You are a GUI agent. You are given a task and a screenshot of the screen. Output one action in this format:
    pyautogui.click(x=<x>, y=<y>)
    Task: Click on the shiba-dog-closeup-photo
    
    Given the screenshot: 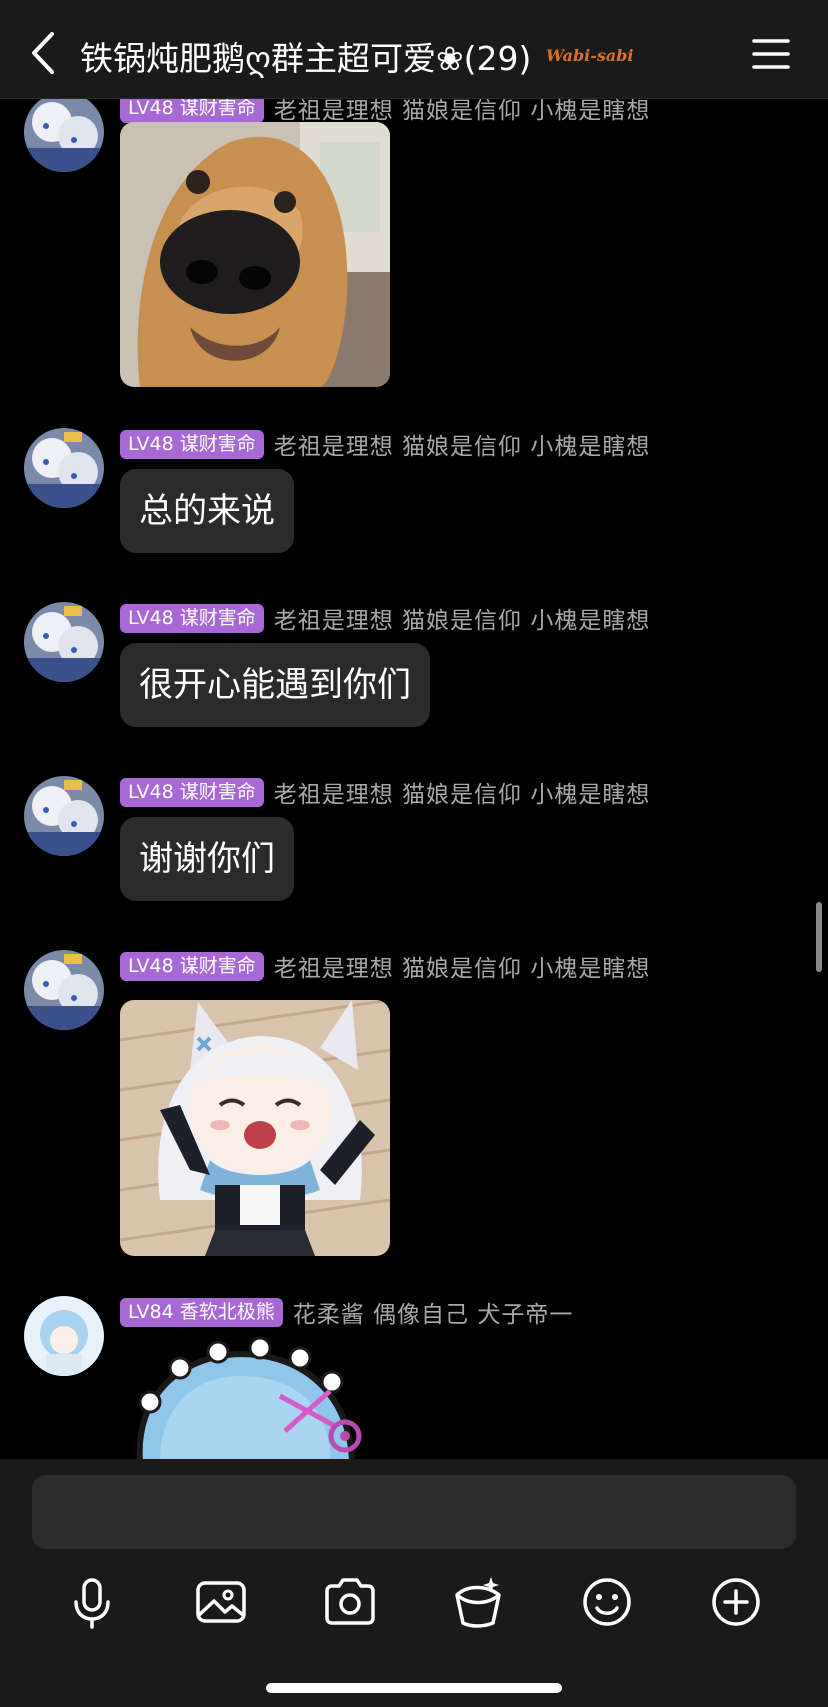 What is the action you would take?
    pyautogui.click(x=255, y=254)
    